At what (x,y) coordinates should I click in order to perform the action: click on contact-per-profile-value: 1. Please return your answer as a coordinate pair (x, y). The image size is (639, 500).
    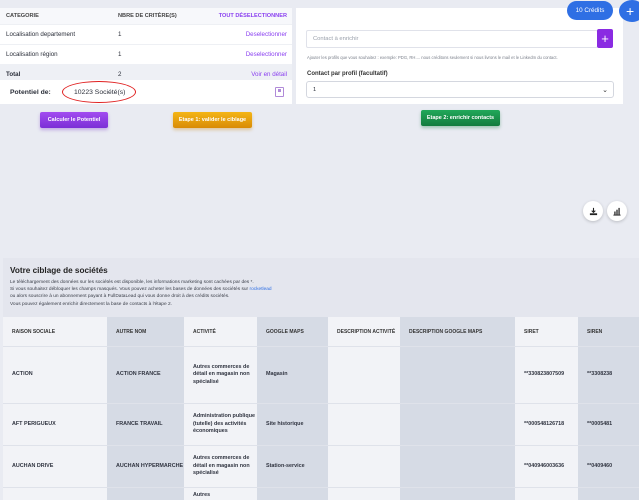
    Looking at the image, I should click on (315, 89).